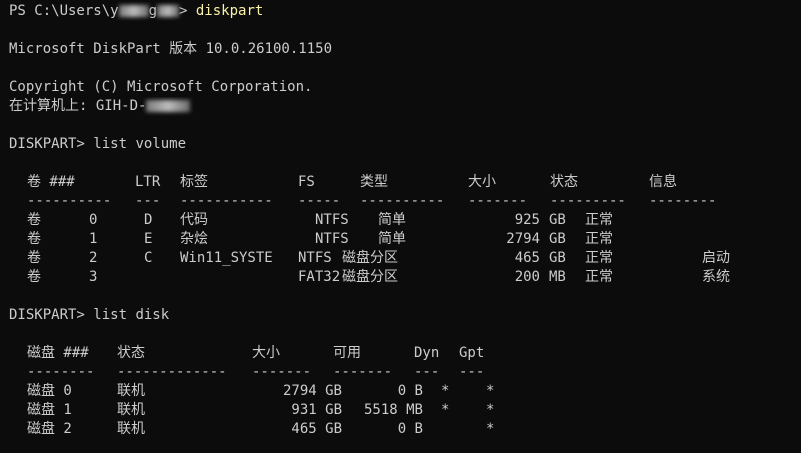 The image size is (801, 453). What do you see at coordinates (78, 106) in the screenshot?
I see `computer-label: 在计算机上: GIH-D-` at bounding box center [78, 106].